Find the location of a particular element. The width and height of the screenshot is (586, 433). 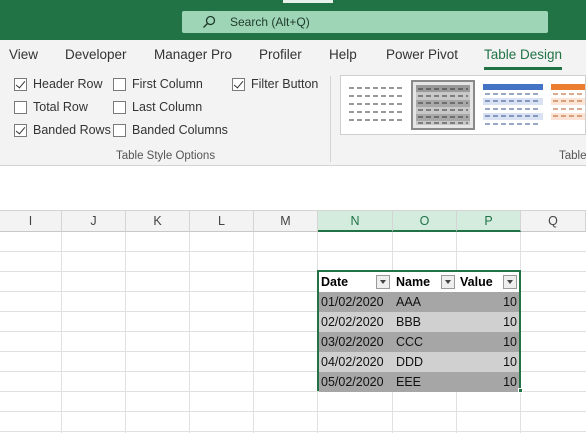

total-row-checkbox is located at coordinates (20, 107).